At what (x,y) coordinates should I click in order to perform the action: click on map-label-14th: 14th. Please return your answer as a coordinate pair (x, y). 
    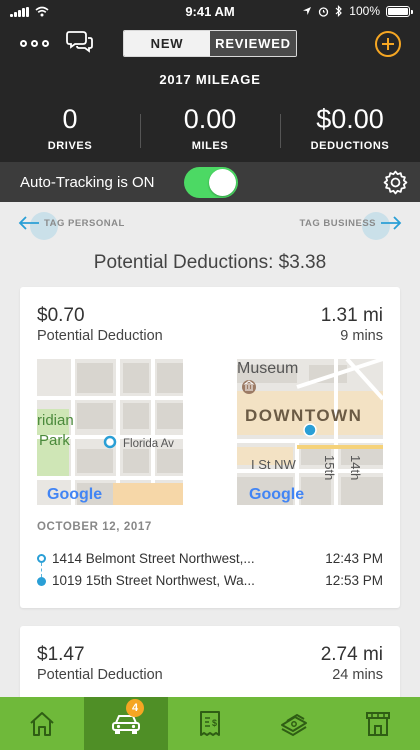
    Looking at the image, I should click on (355, 467).